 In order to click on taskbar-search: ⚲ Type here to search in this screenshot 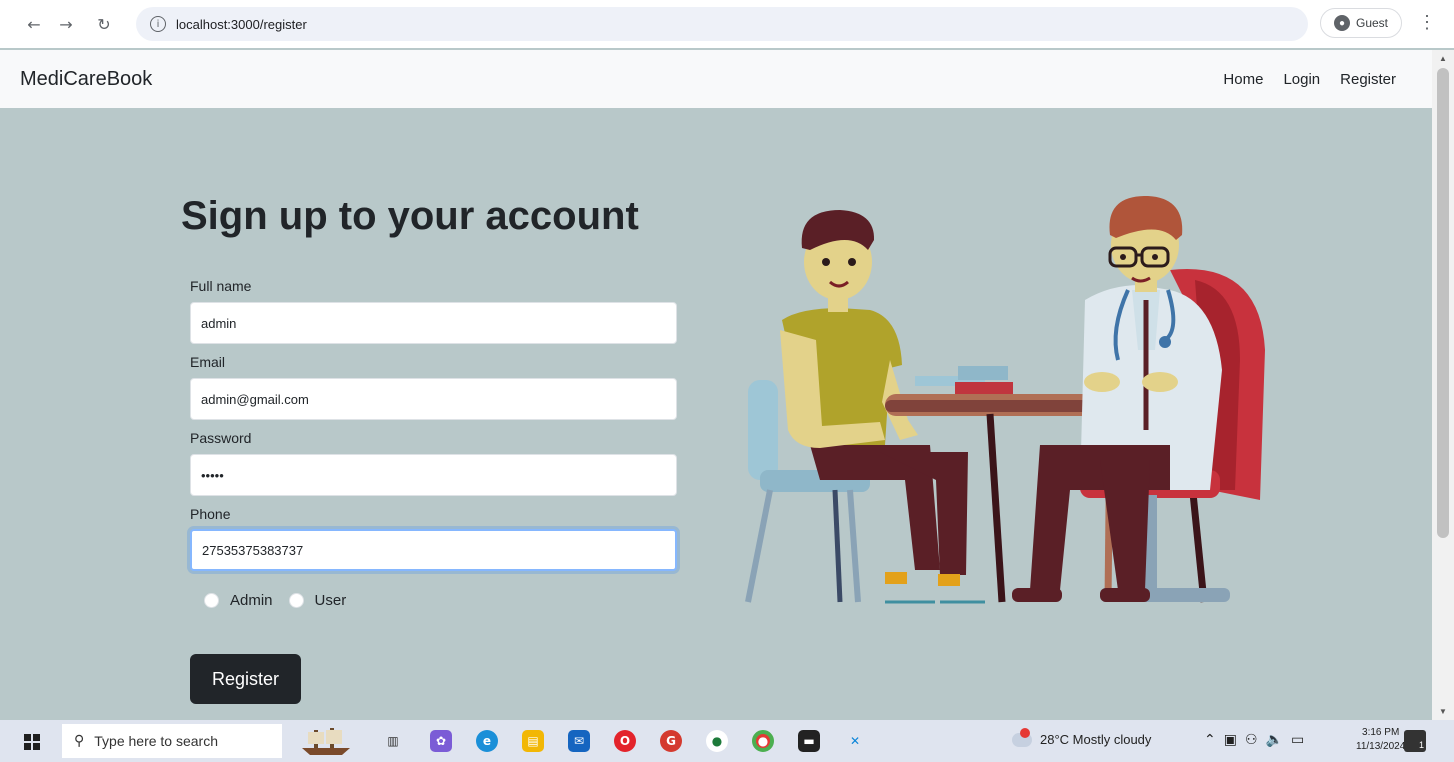, I will do `click(172, 741)`.